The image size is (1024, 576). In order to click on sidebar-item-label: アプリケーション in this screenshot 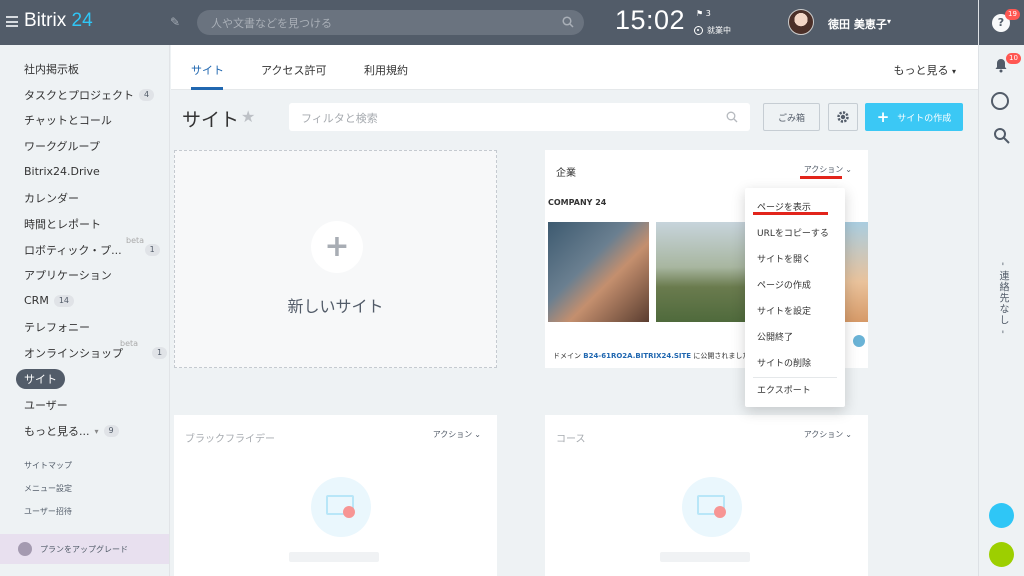, I will do `click(68, 275)`.